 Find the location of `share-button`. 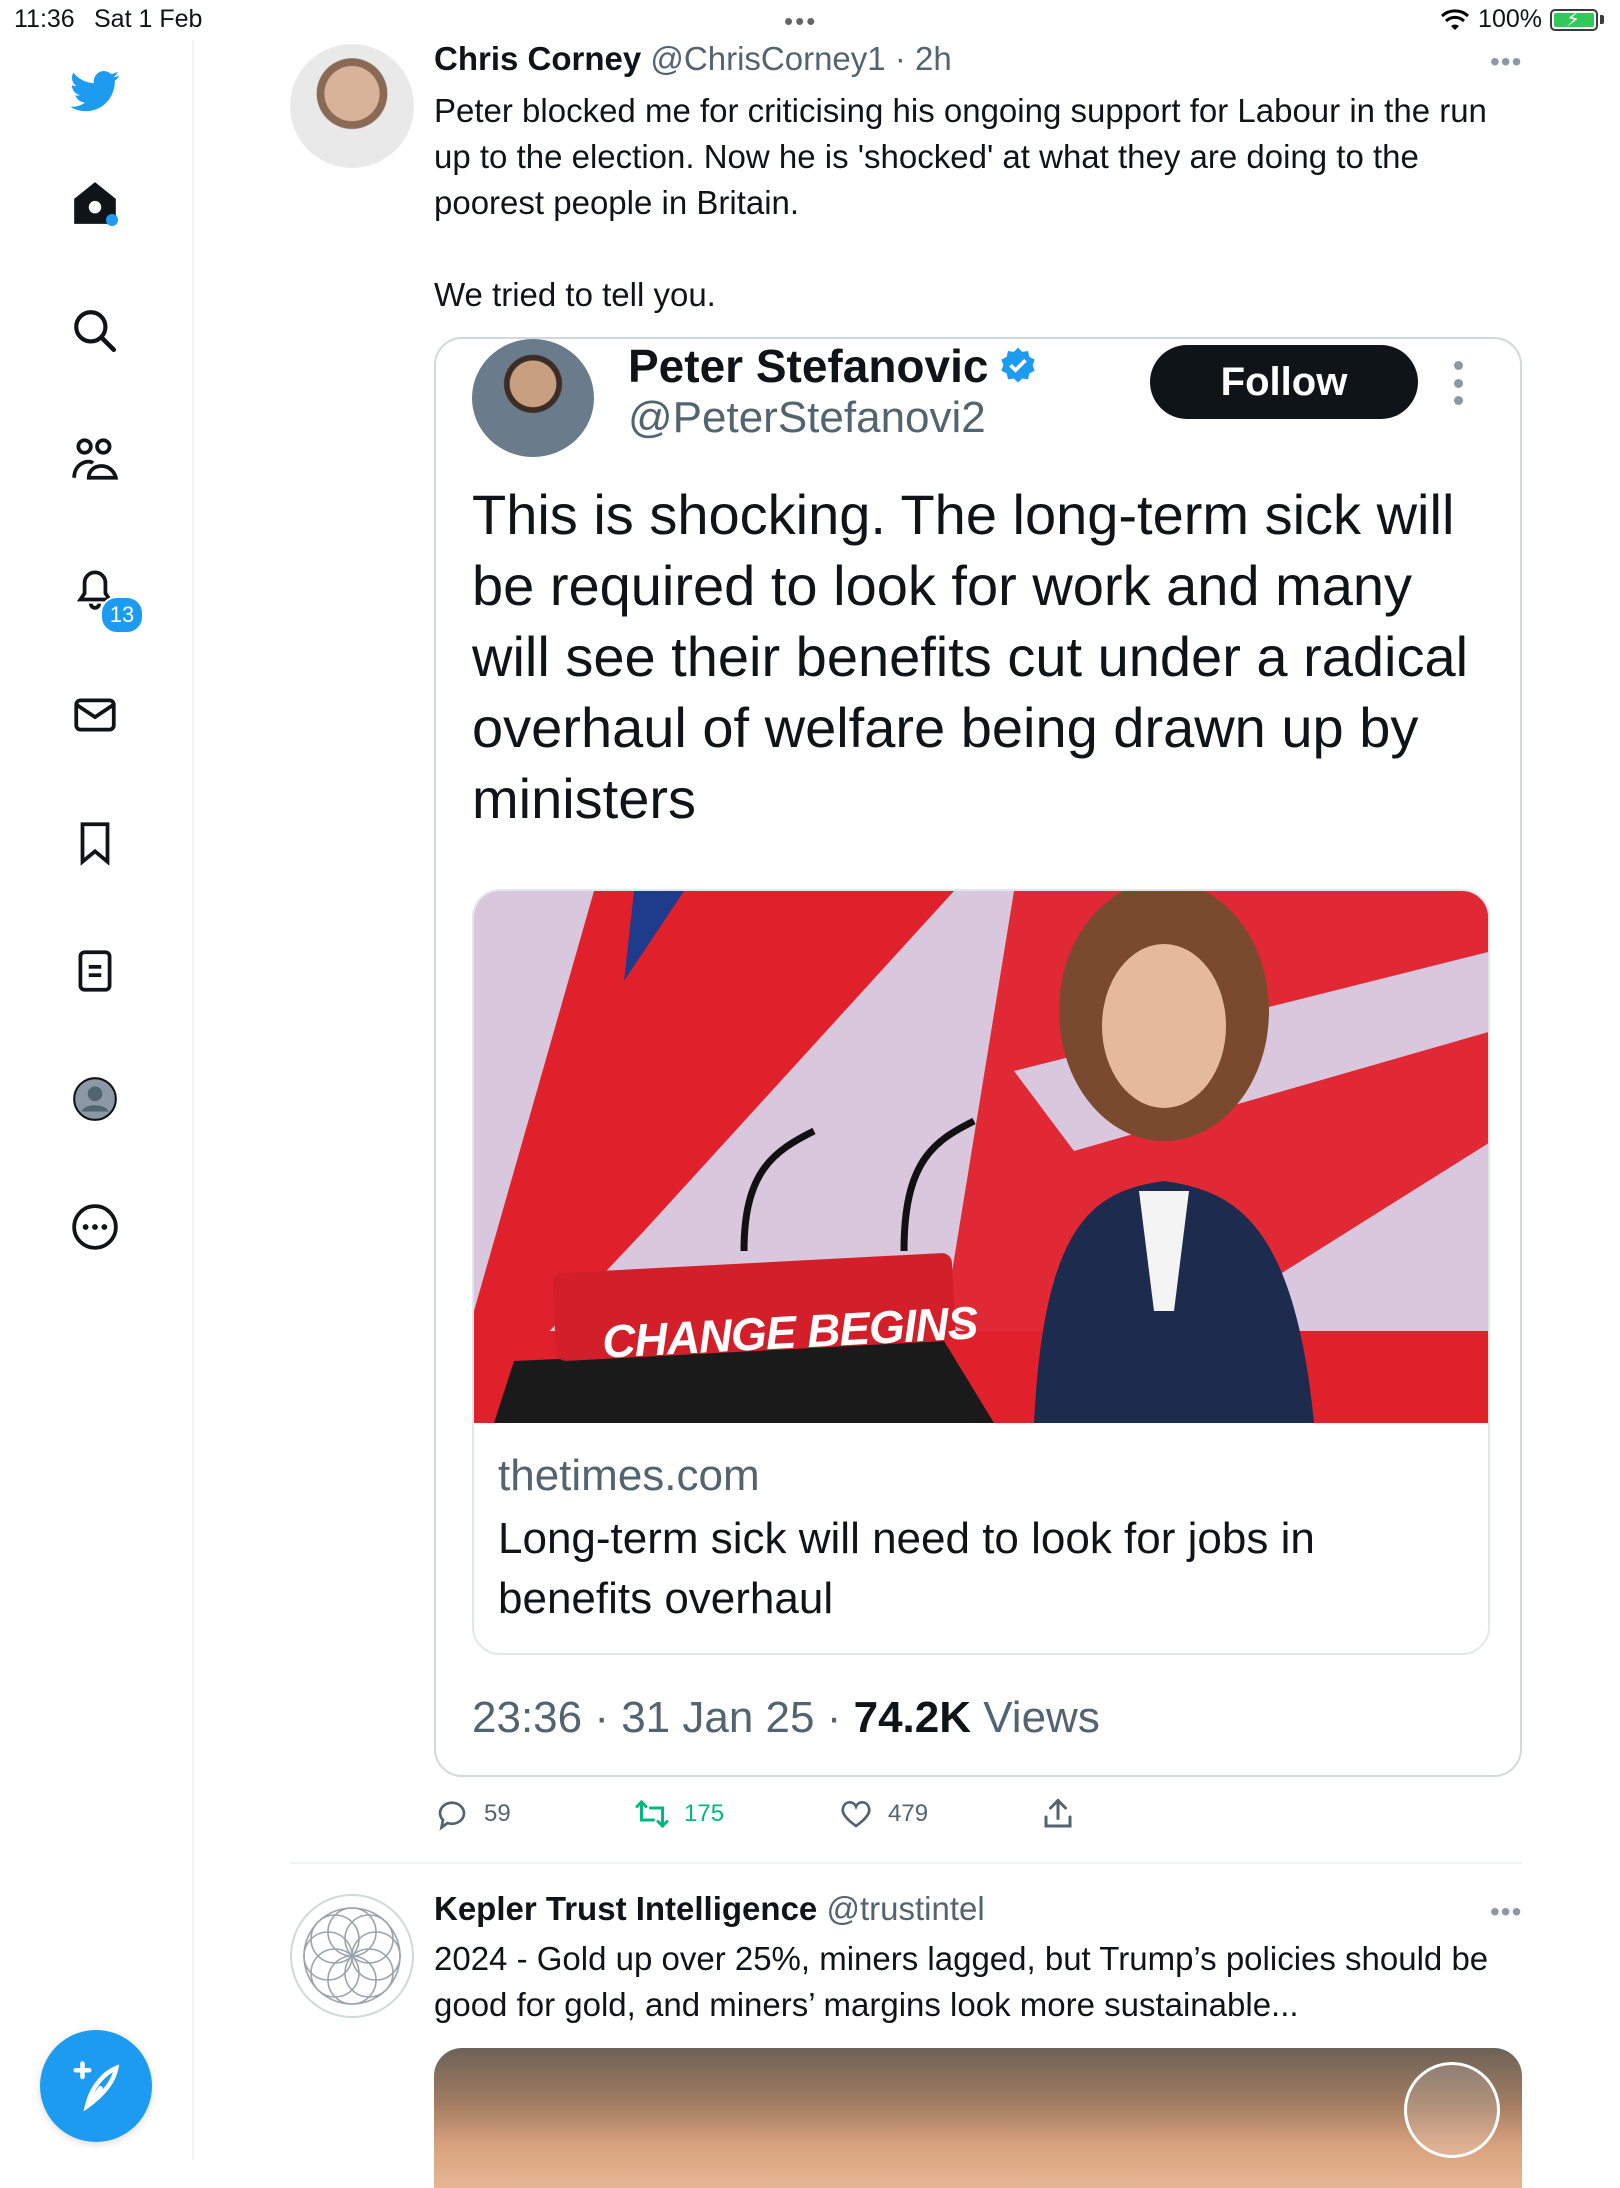

share-button is located at coordinates (1058, 1814).